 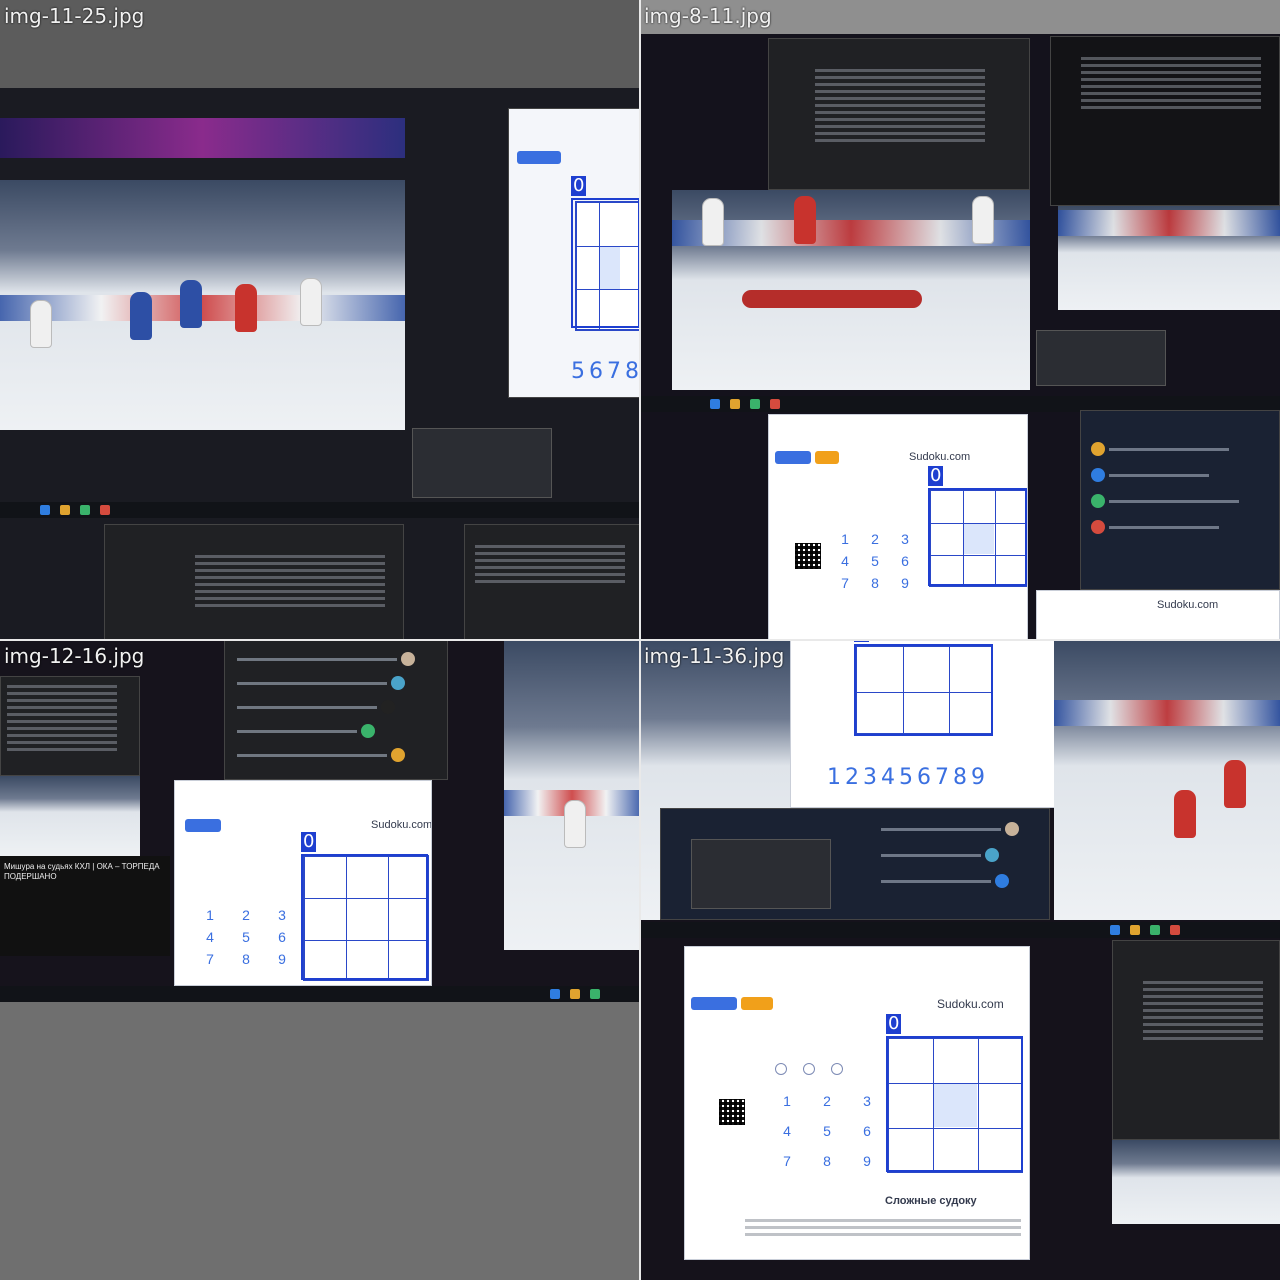 What do you see at coordinates (832, 299) in the screenshot?
I see `fallen-player` at bounding box center [832, 299].